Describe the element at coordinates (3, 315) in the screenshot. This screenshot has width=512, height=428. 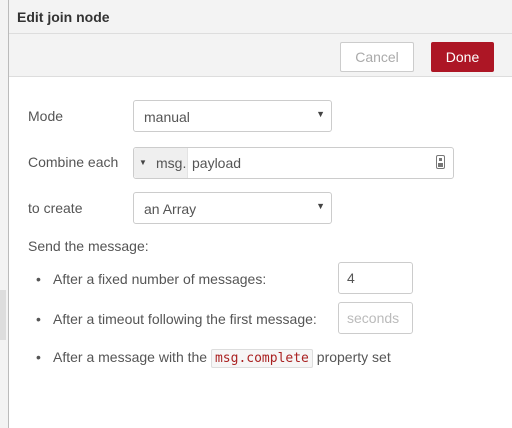
I see `splitter-handle` at that location.